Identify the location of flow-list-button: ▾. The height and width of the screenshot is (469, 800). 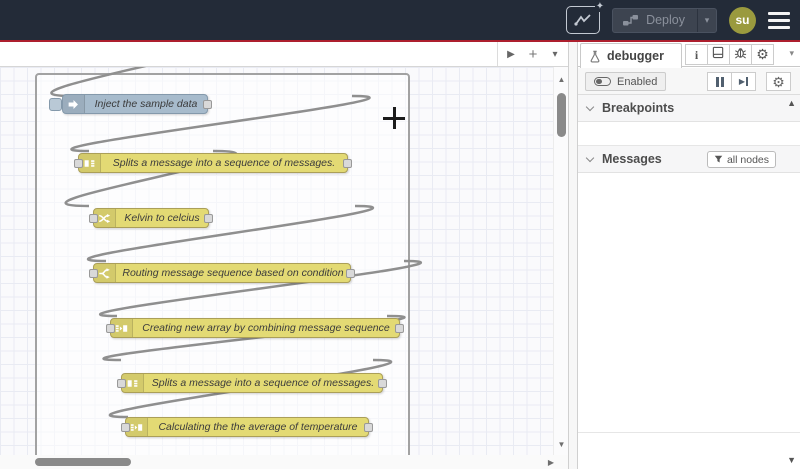
(555, 54).